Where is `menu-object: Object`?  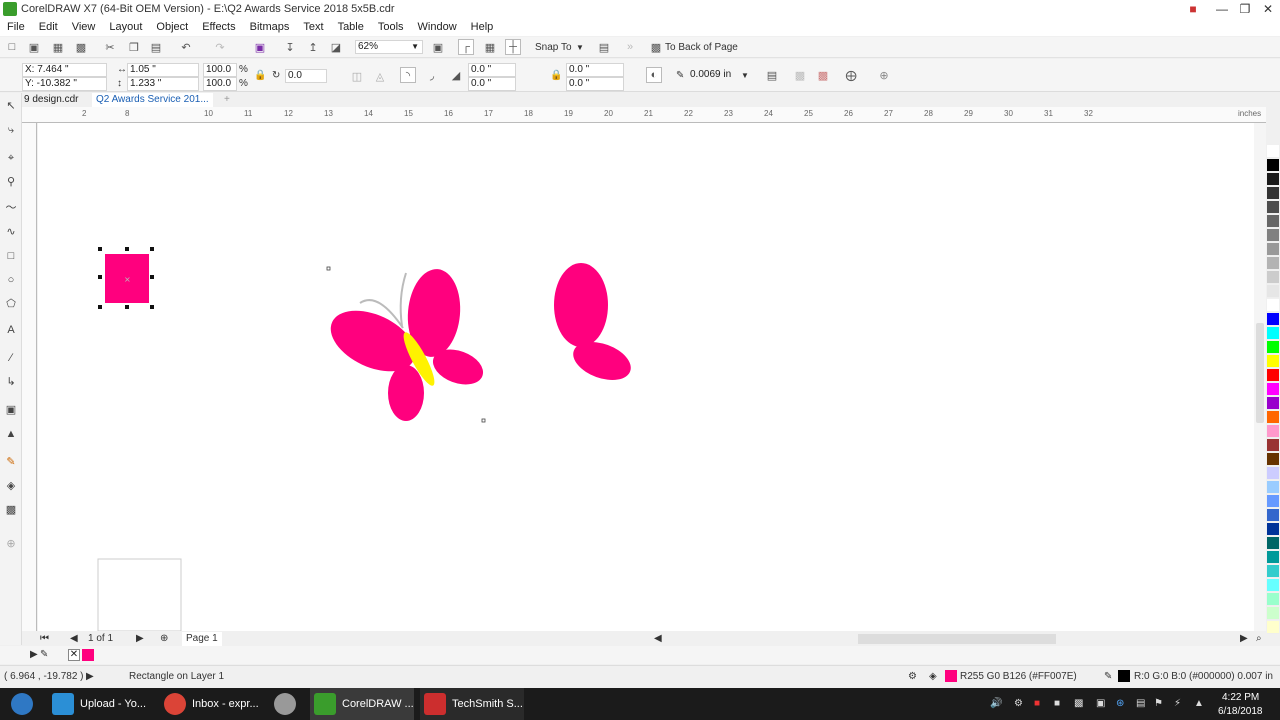 menu-object: Object is located at coordinates (172, 27).